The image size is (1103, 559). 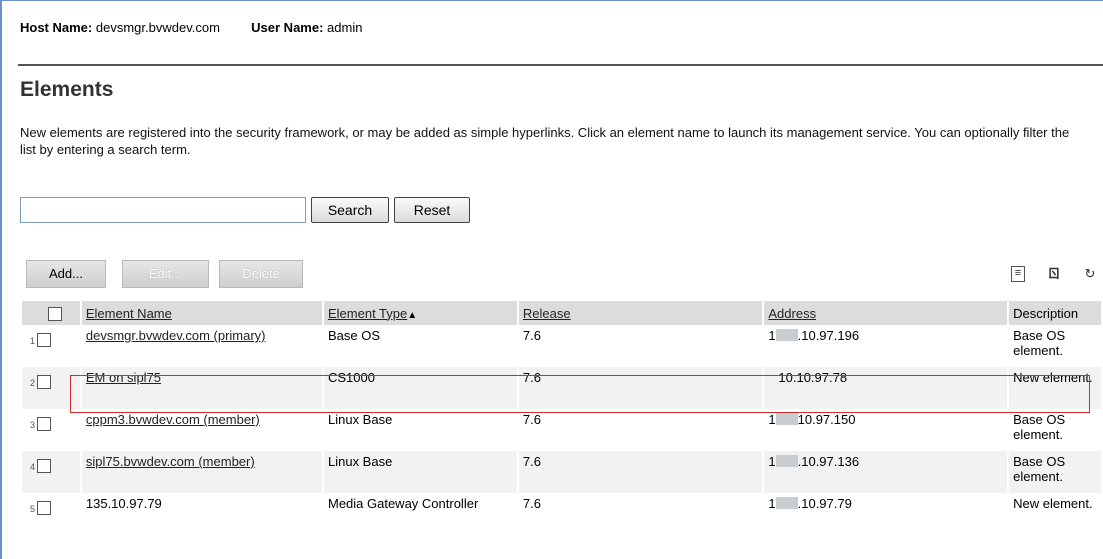 I want to click on address-cell: 1.10.97.136, so click(x=886, y=472).